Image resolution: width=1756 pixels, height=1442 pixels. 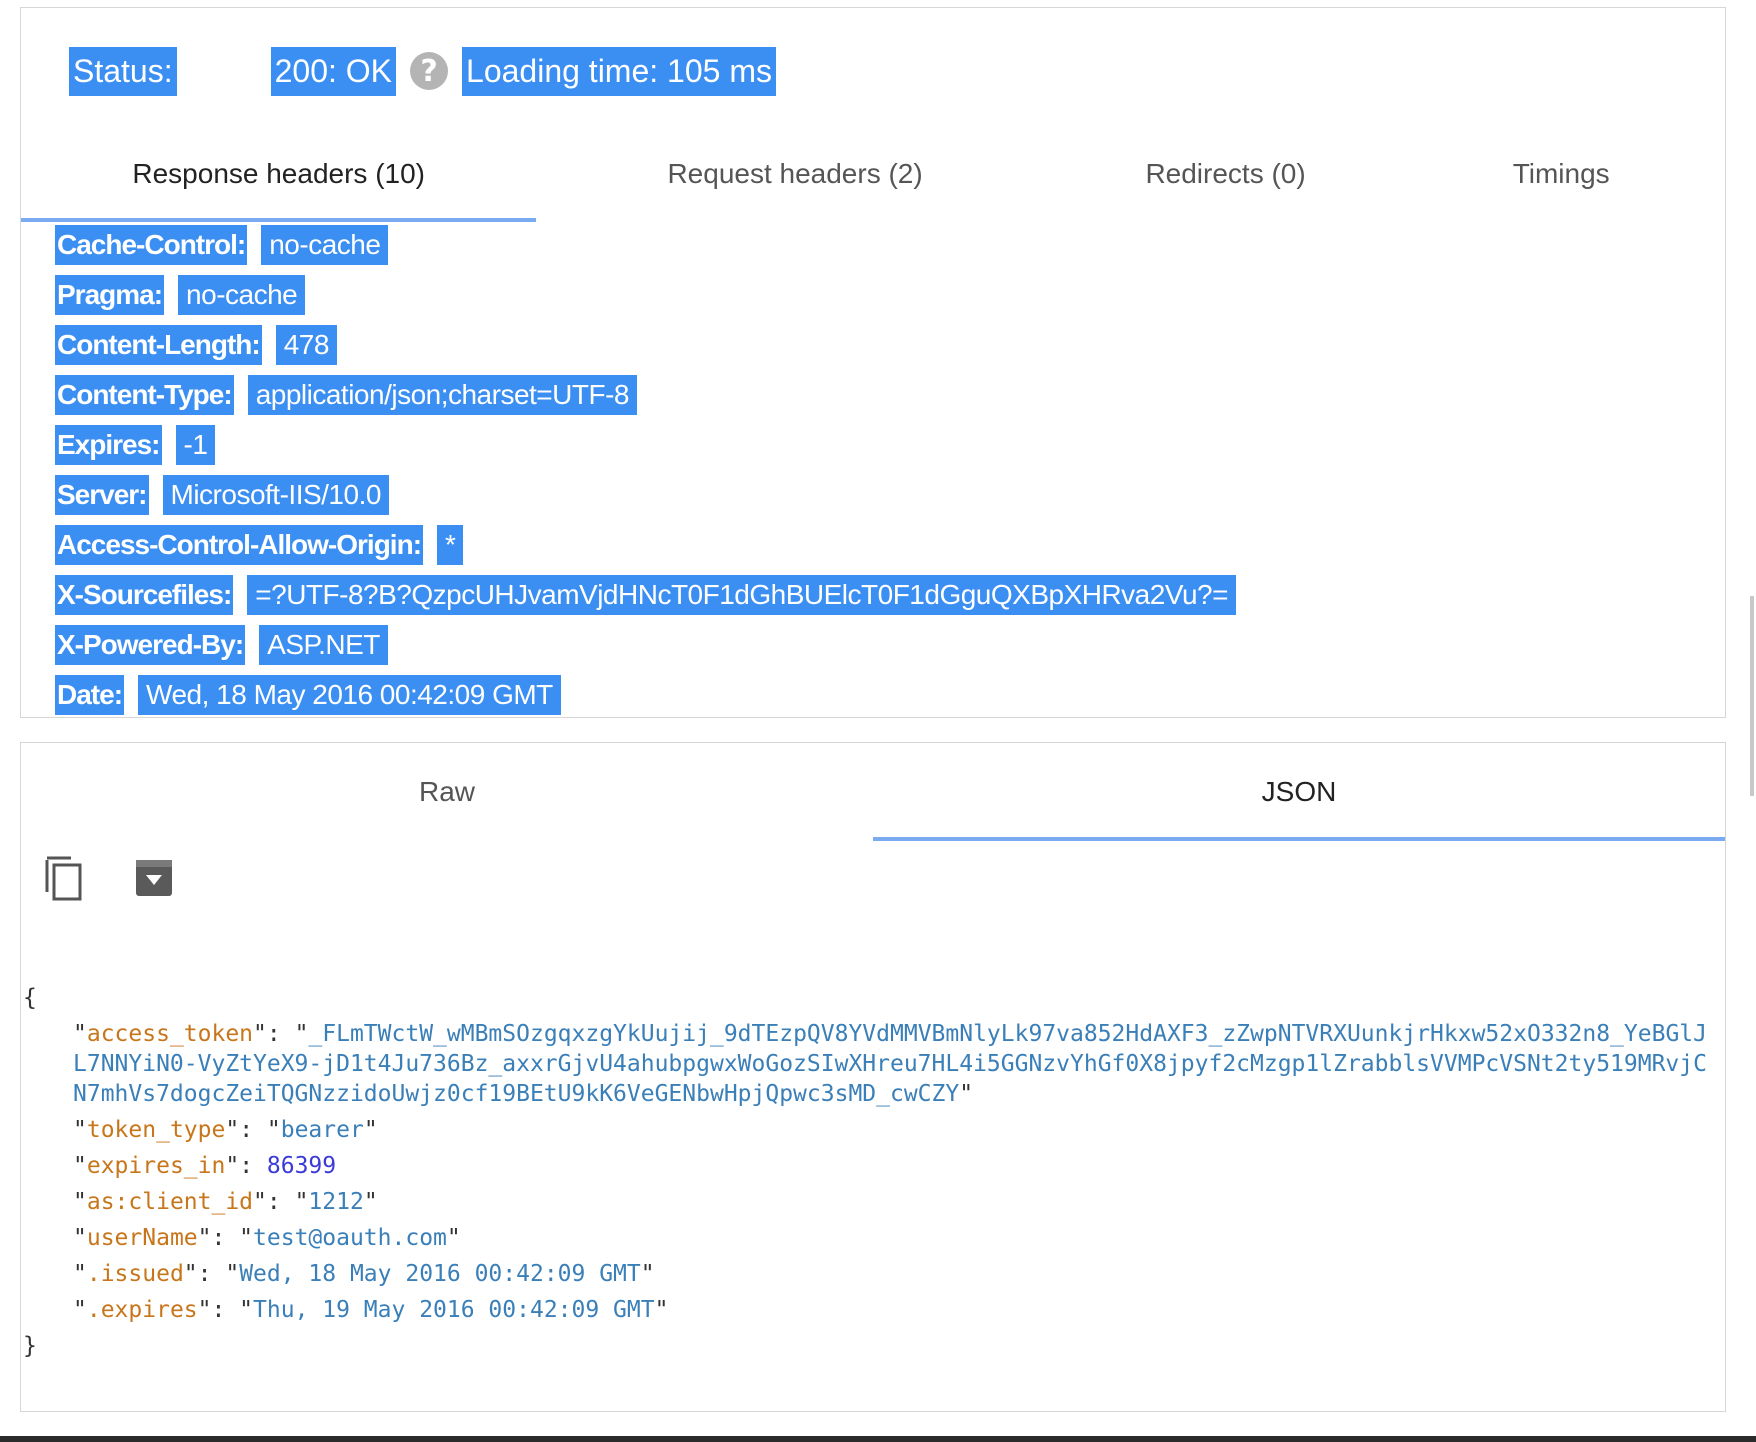 I want to click on json-key: as:client_id, so click(x=170, y=1202).